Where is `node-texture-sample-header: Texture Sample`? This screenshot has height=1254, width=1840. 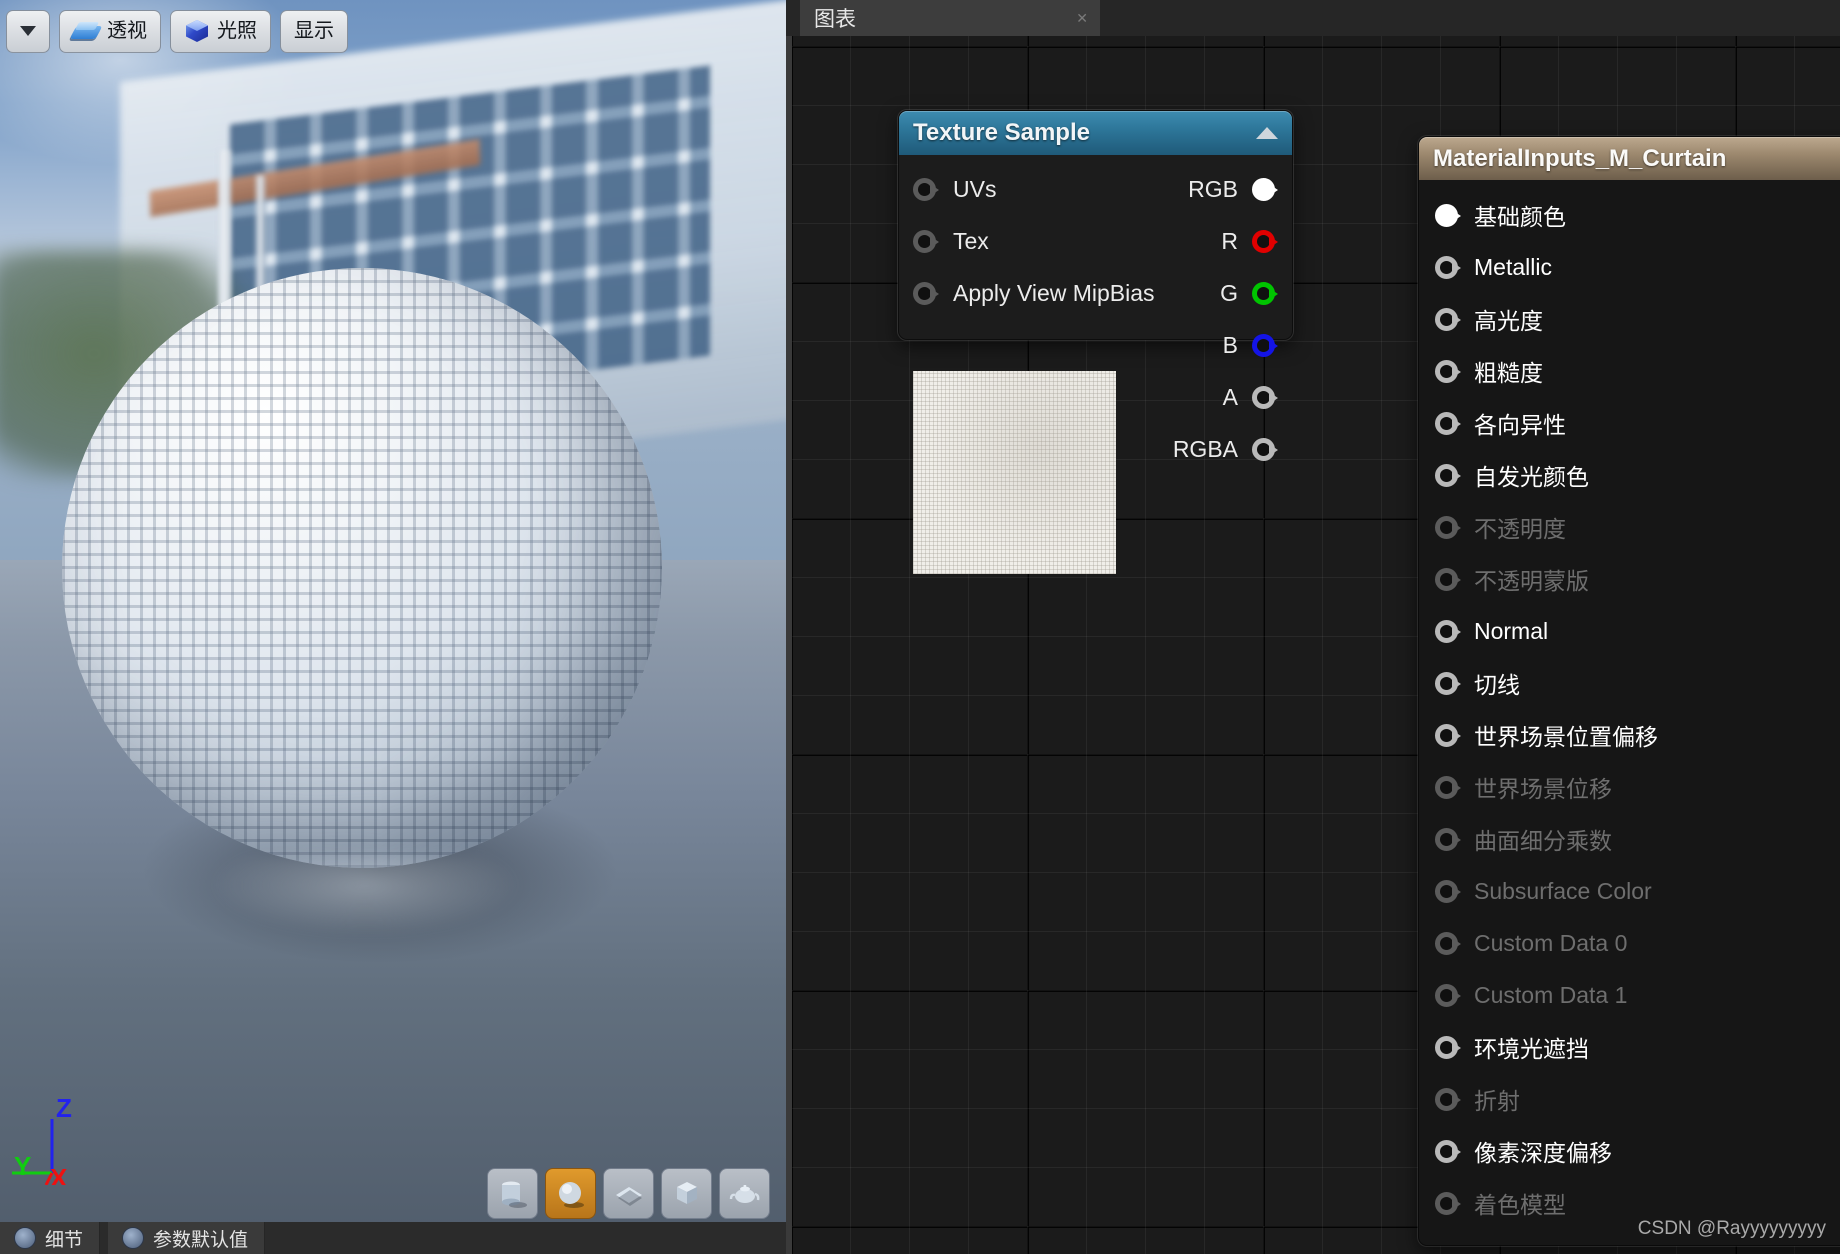
node-texture-sample-header: Texture Sample is located at coordinates (1095, 133).